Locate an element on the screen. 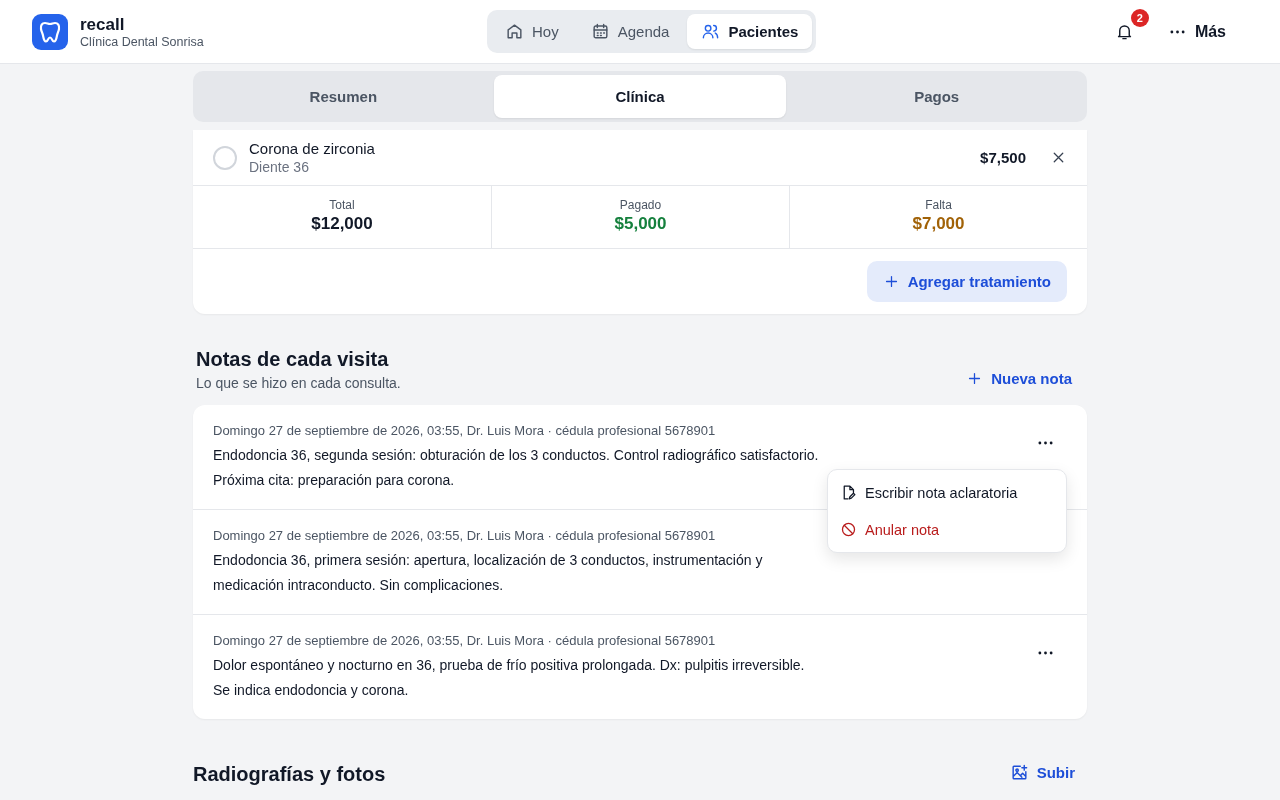  nav-tab: Pacientes is located at coordinates (750, 31).